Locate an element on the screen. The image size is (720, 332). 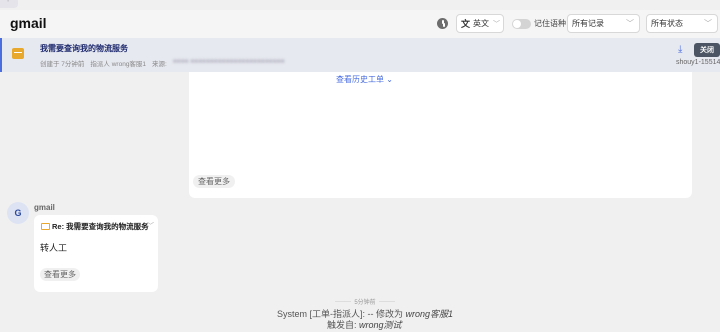
remember-language-label: 记住语种 is located at coordinates (550, 23).